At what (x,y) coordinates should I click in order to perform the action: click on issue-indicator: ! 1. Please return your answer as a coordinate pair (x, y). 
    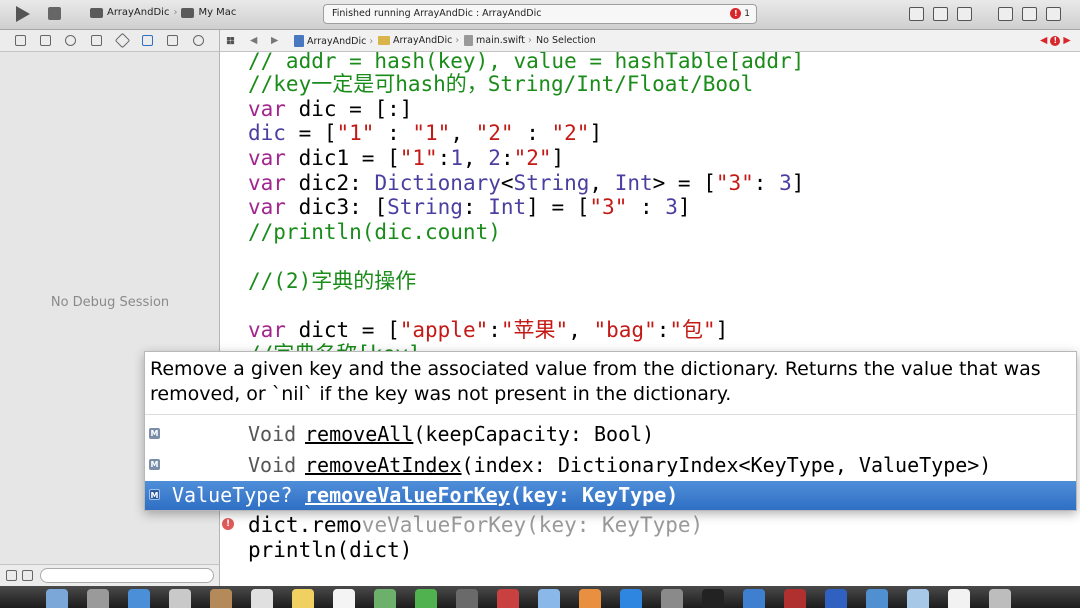
    Looking at the image, I should click on (740, 13).